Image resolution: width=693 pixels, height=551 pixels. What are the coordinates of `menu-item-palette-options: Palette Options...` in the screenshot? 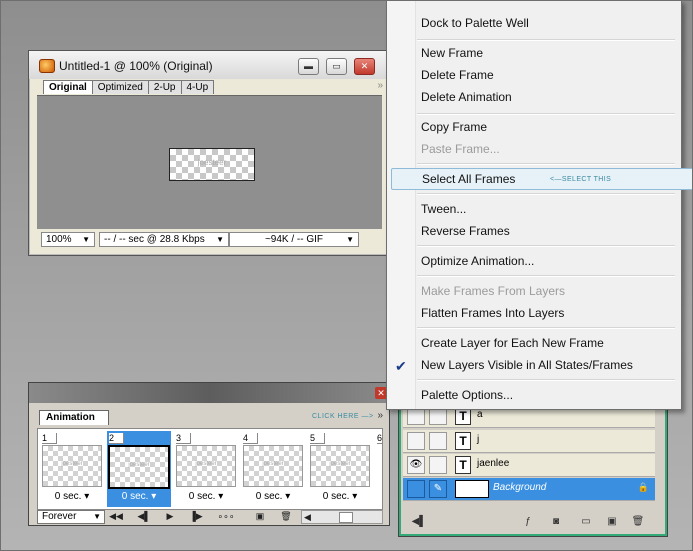 It's located at (549, 395).